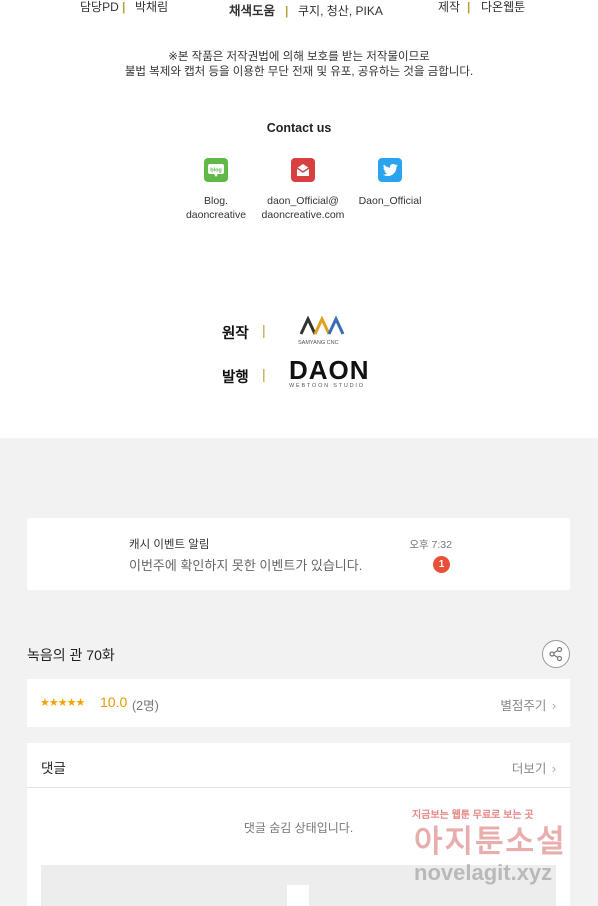 The height and width of the screenshot is (906, 598). I want to click on production-label: 제작, so click(449, 7).